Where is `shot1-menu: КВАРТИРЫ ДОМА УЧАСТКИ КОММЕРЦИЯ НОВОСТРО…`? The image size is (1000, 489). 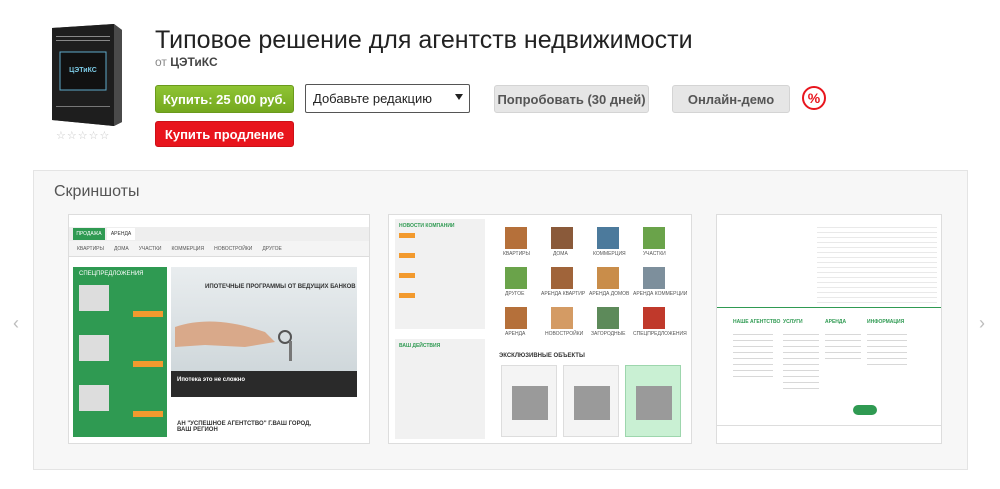
shot1-menu: КВАРТИРЫ ДОМА УЧАСТКИ КОММЕРЦИЯ НОВОСТРО… is located at coordinates (219, 249).